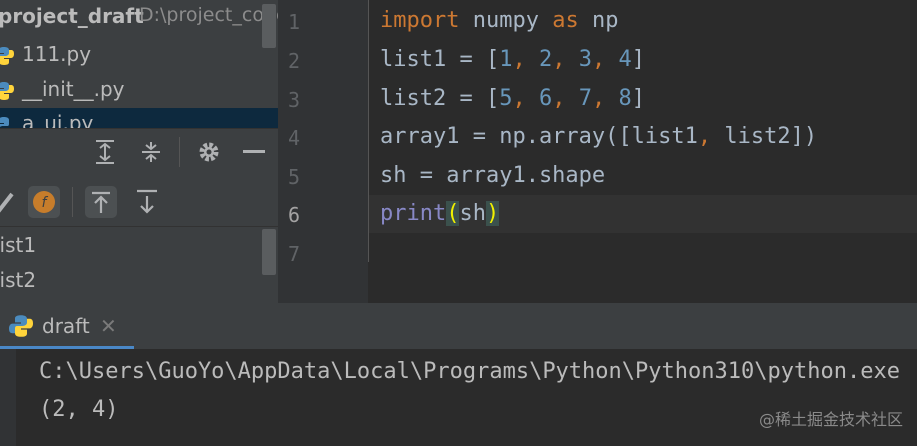  I want to click on code-line-3: list2 = [5, 6, 7, 8], so click(512, 98).